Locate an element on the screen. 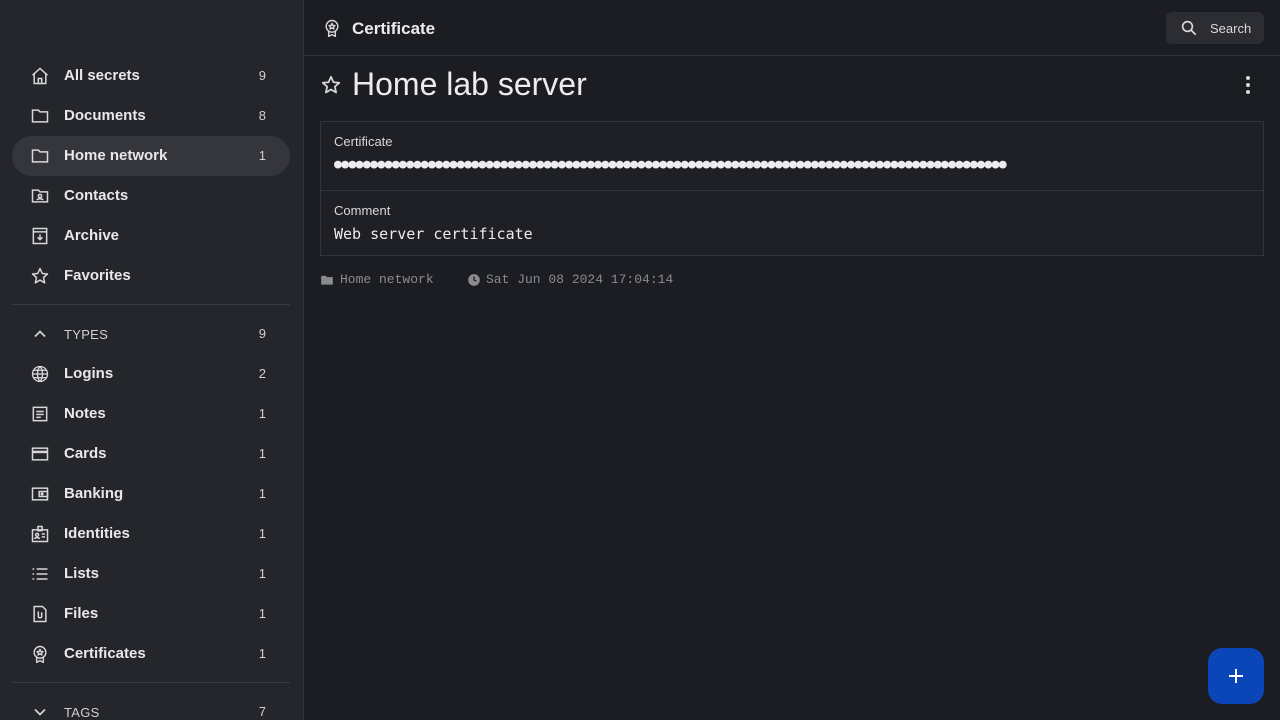 Image resolution: width=1280 pixels, height=720 pixels. add-secret-button is located at coordinates (1236, 676).